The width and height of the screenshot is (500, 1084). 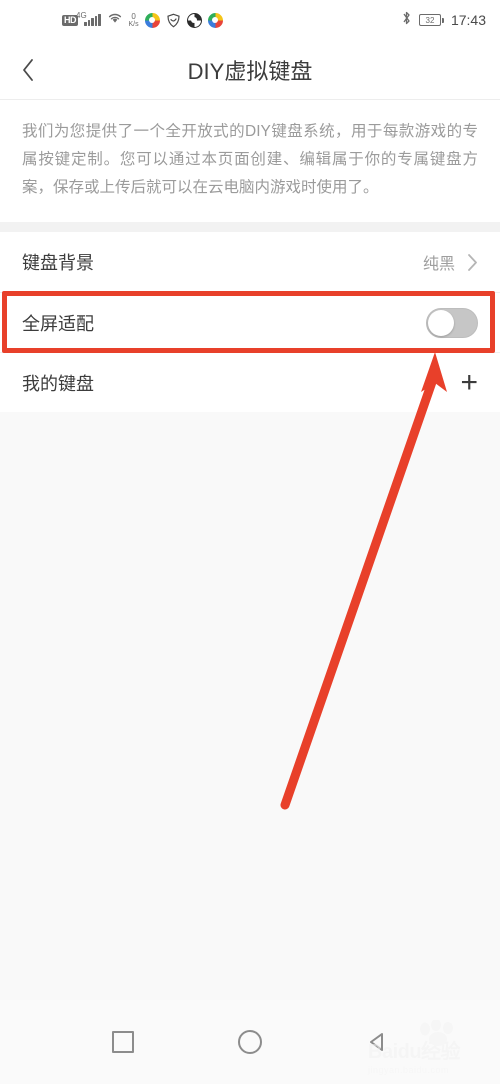 What do you see at coordinates (58, 323) in the screenshot?
I see `row-label: 全屏适配` at bounding box center [58, 323].